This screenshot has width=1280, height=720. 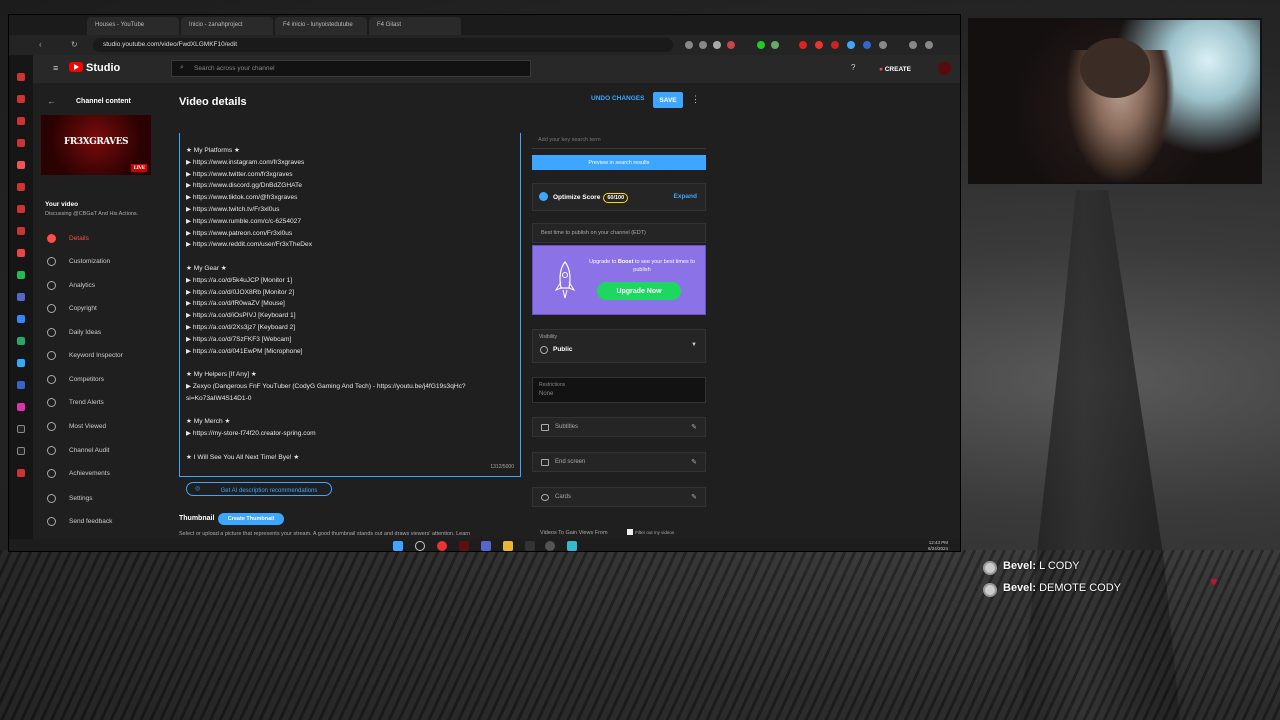 What do you see at coordinates (97, 380) in the screenshot?
I see `sidebar-item-competitors: Competitors` at bounding box center [97, 380].